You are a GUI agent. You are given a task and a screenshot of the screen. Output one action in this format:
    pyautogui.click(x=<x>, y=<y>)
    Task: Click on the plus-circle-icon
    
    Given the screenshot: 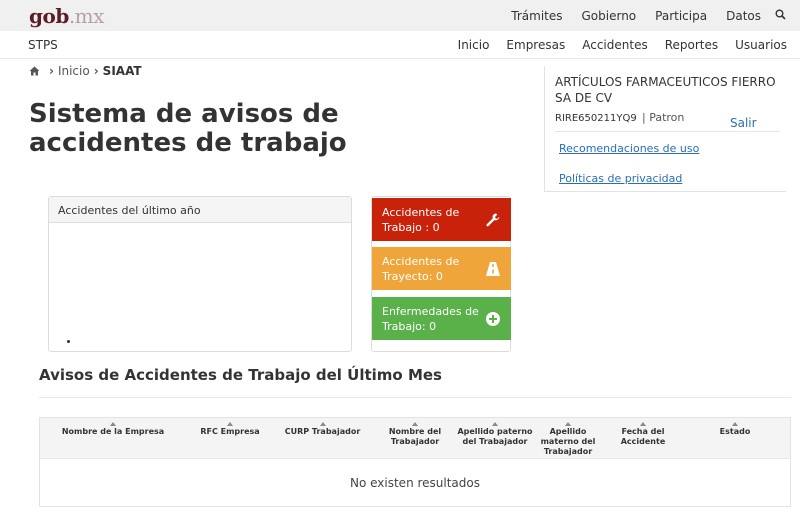 What is the action you would take?
    pyautogui.click(x=493, y=319)
    